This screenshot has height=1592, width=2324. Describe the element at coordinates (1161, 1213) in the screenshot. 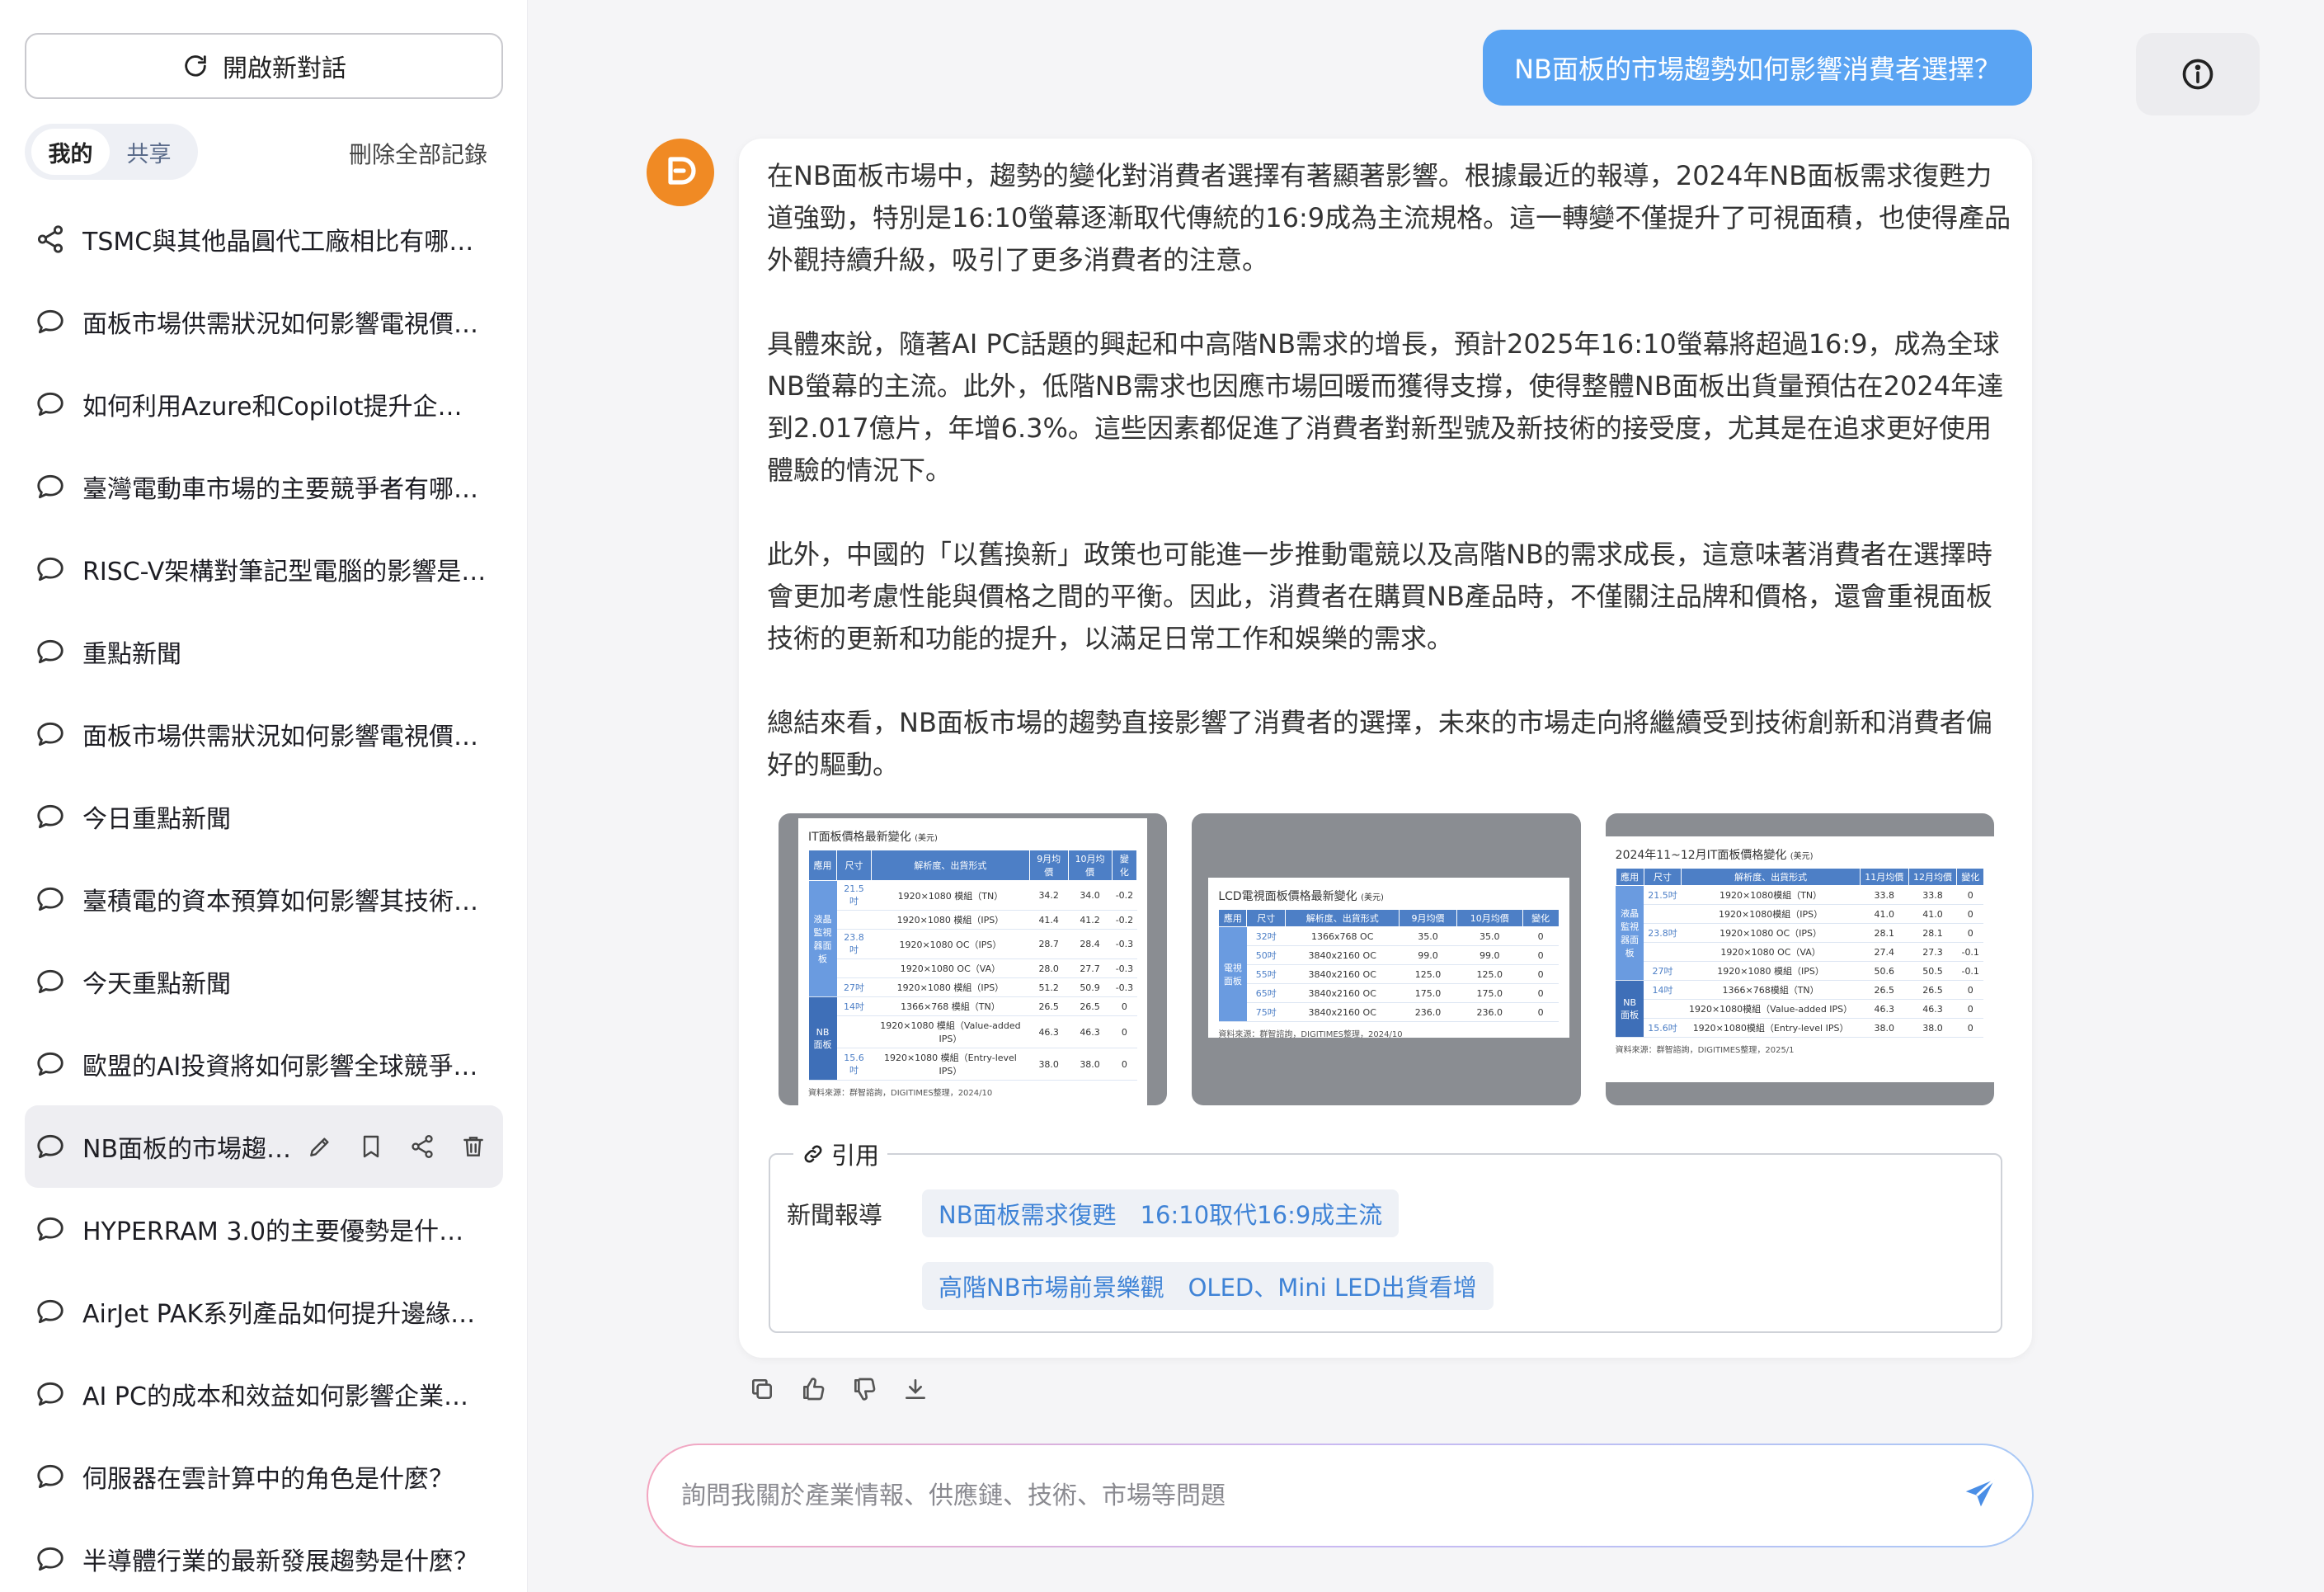

I see `citation-link: NB面板需求復甦 16:10取代16:9成主流` at that location.